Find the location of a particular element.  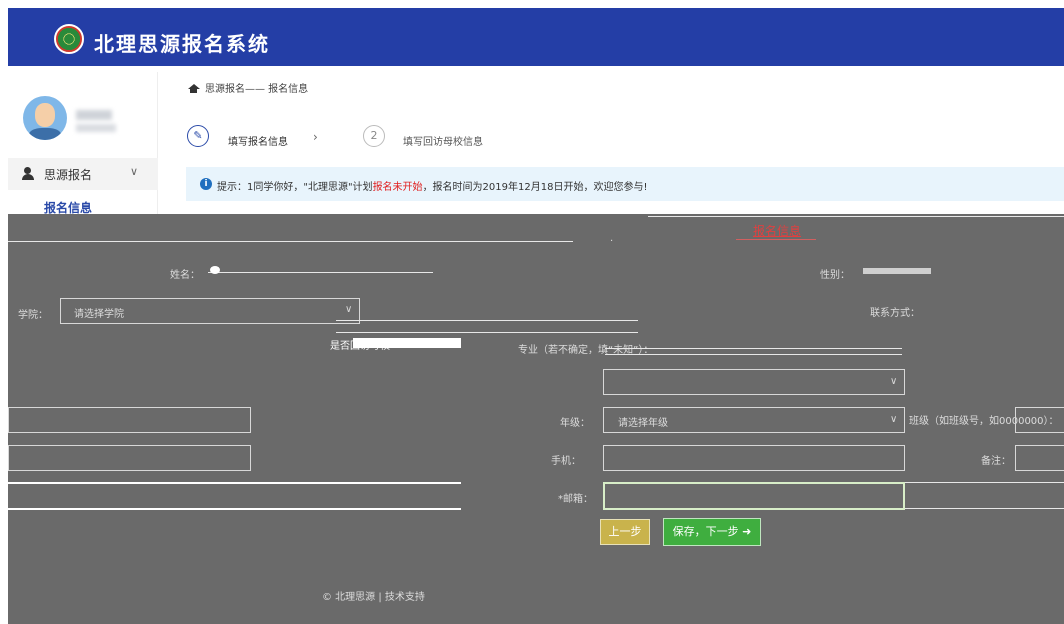

name-label: 姓名： is located at coordinates (185, 275).